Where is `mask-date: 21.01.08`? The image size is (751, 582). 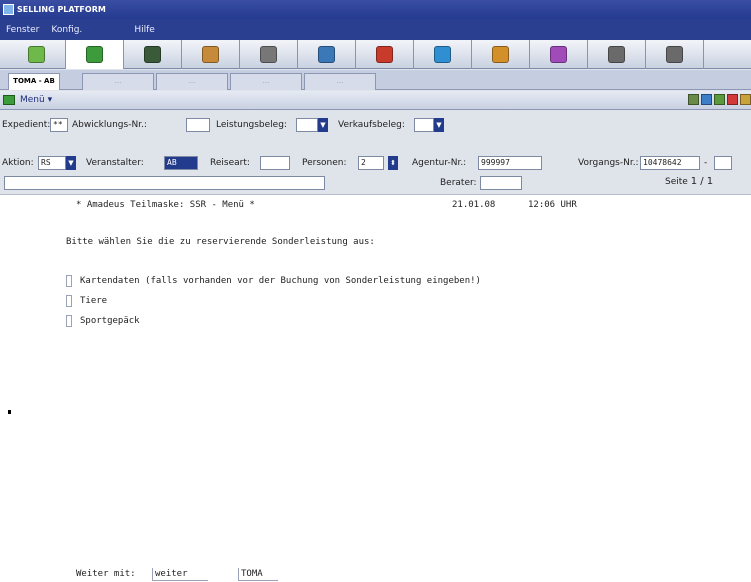 mask-date: 21.01.08 is located at coordinates (474, 205).